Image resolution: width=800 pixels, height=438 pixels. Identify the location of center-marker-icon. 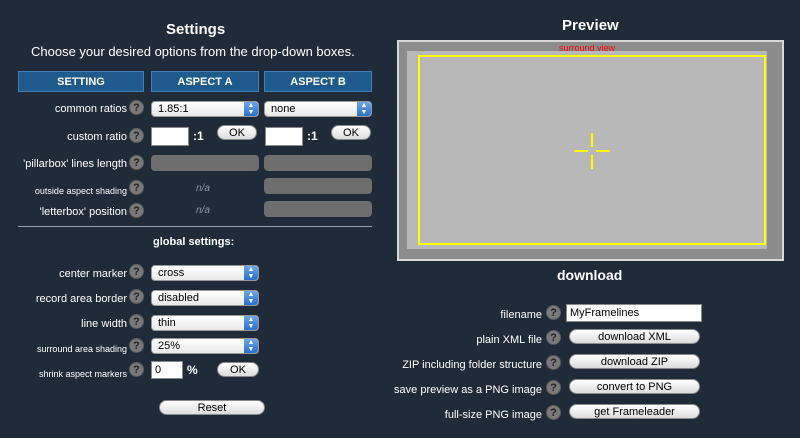
(592, 151).